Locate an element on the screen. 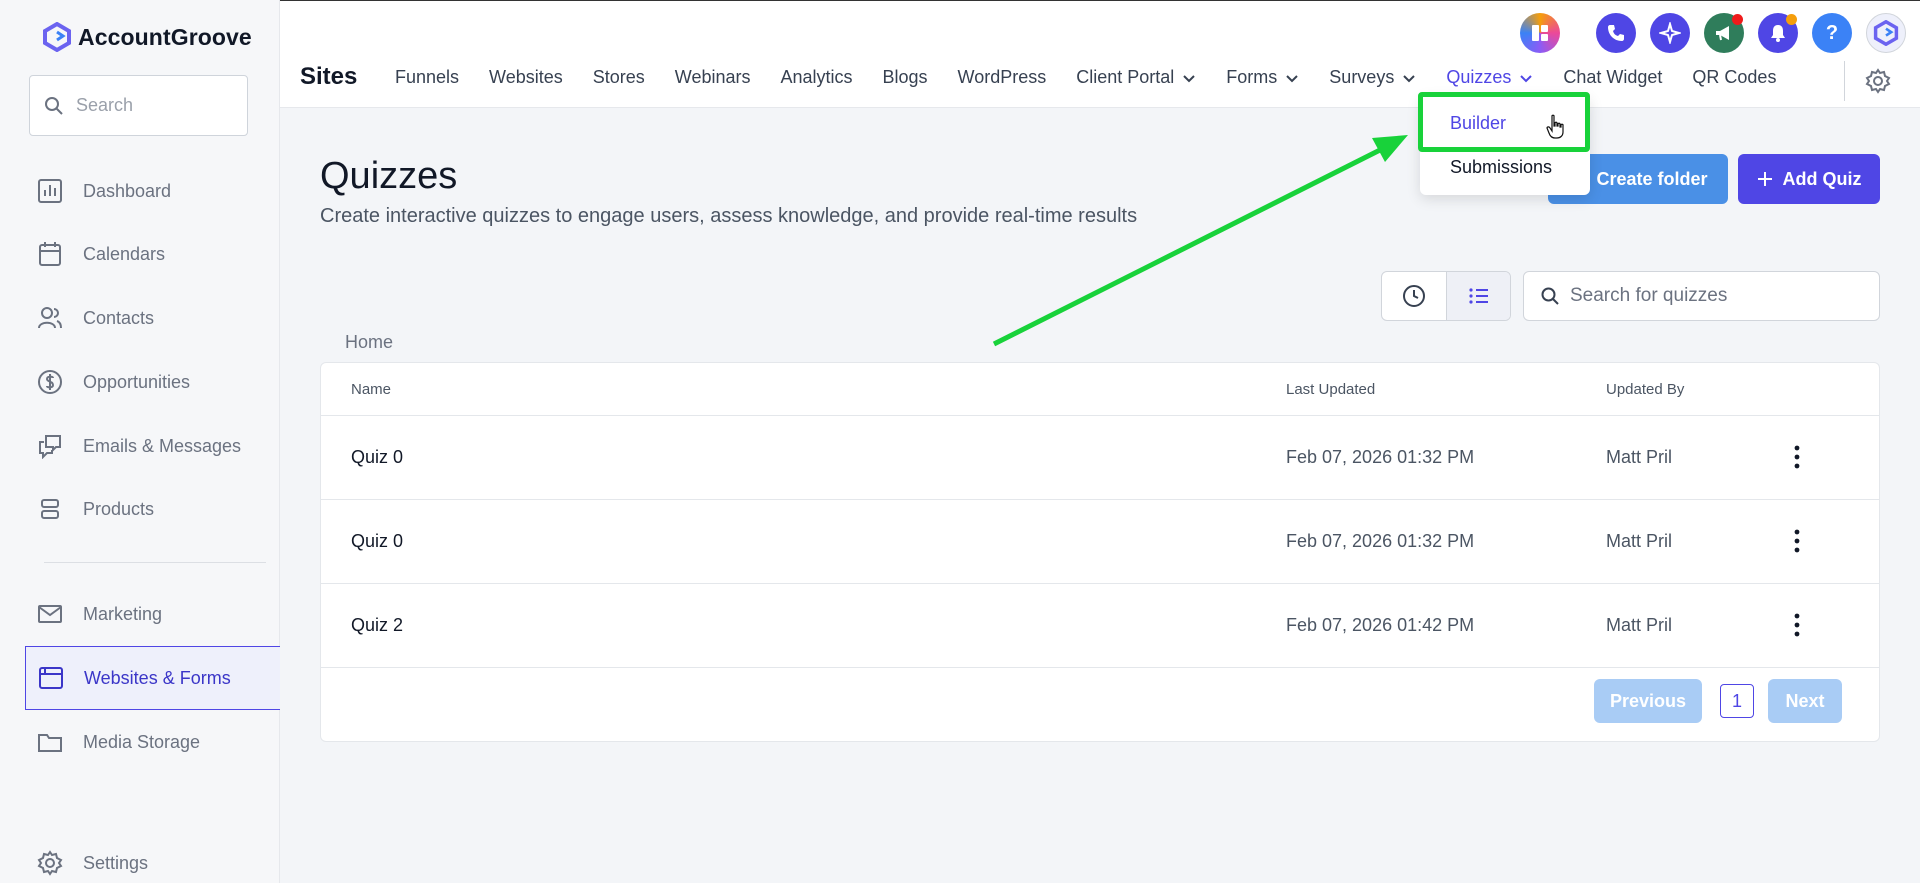  sidebar-search-input: Search is located at coordinates (138, 105).